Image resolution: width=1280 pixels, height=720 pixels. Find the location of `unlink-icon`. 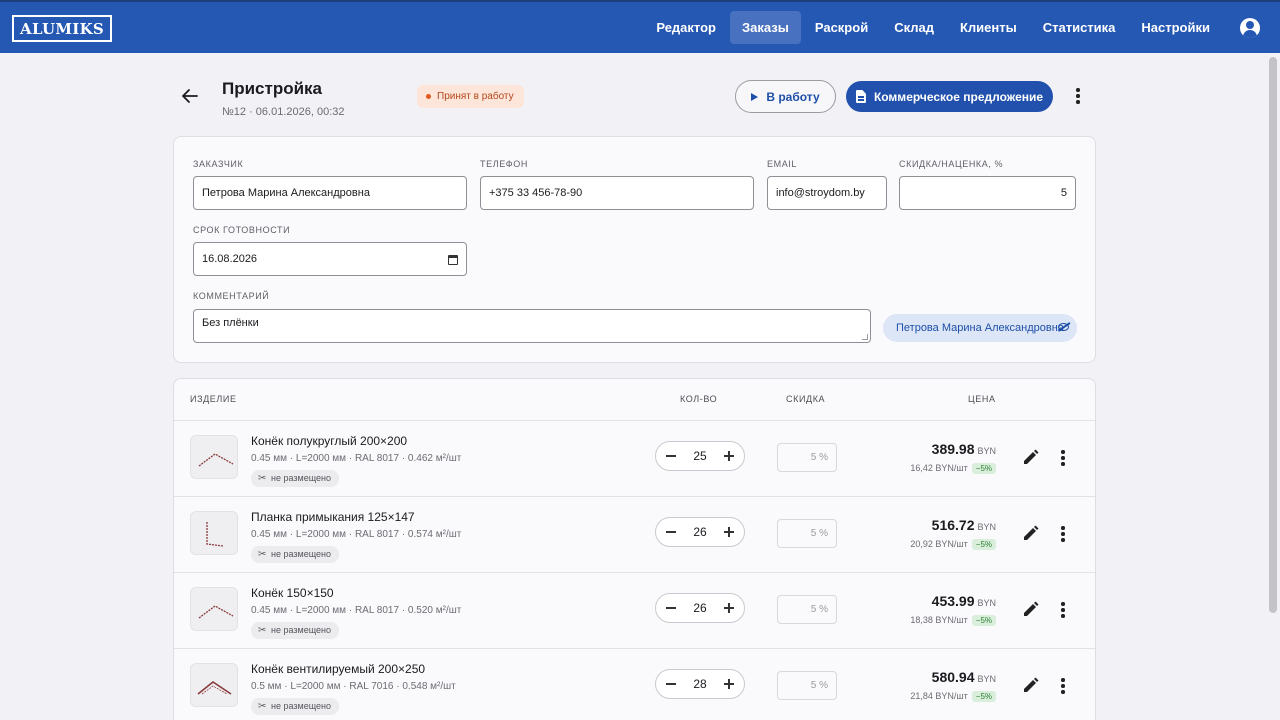

unlink-icon is located at coordinates (1063, 327).